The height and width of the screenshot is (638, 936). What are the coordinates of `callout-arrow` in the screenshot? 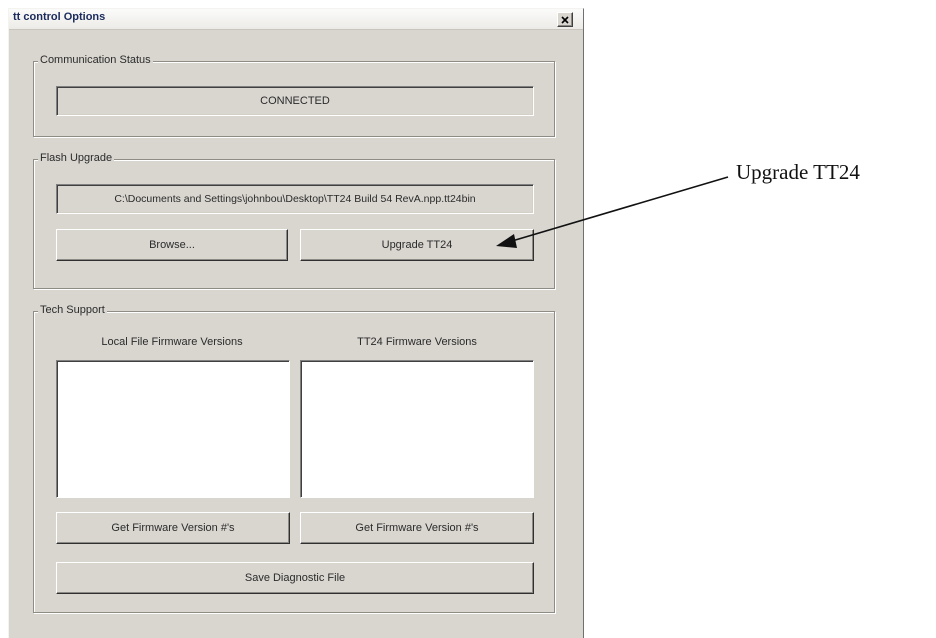 It's located at (612, 212).